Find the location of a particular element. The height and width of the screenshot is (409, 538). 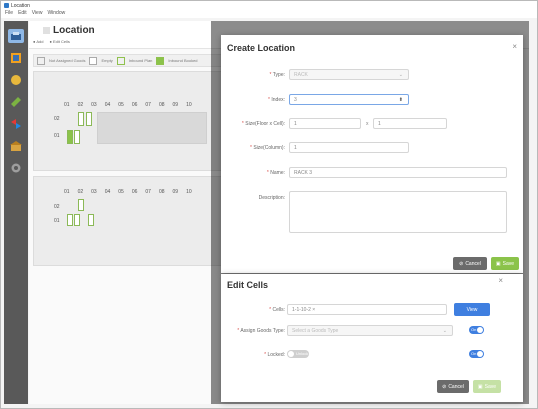

size-cell-input: 1 is located at coordinates (410, 123).